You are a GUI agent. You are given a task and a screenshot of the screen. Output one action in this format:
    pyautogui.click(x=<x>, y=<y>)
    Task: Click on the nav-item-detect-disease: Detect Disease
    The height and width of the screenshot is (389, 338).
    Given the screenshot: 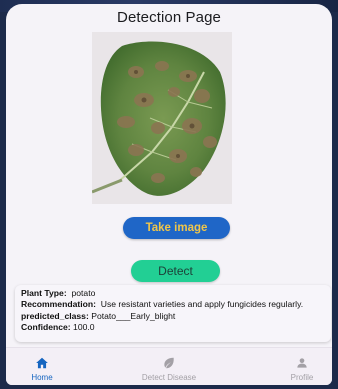 What is the action you would take?
    pyautogui.click(x=169, y=366)
    